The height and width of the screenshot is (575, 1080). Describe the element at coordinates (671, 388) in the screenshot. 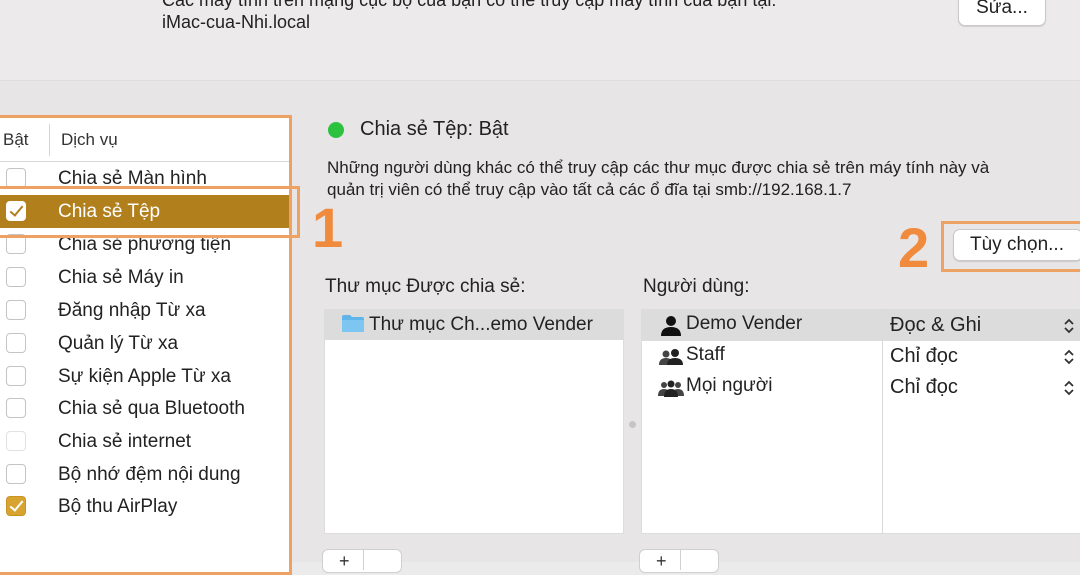

I see `everyone-icon` at that location.